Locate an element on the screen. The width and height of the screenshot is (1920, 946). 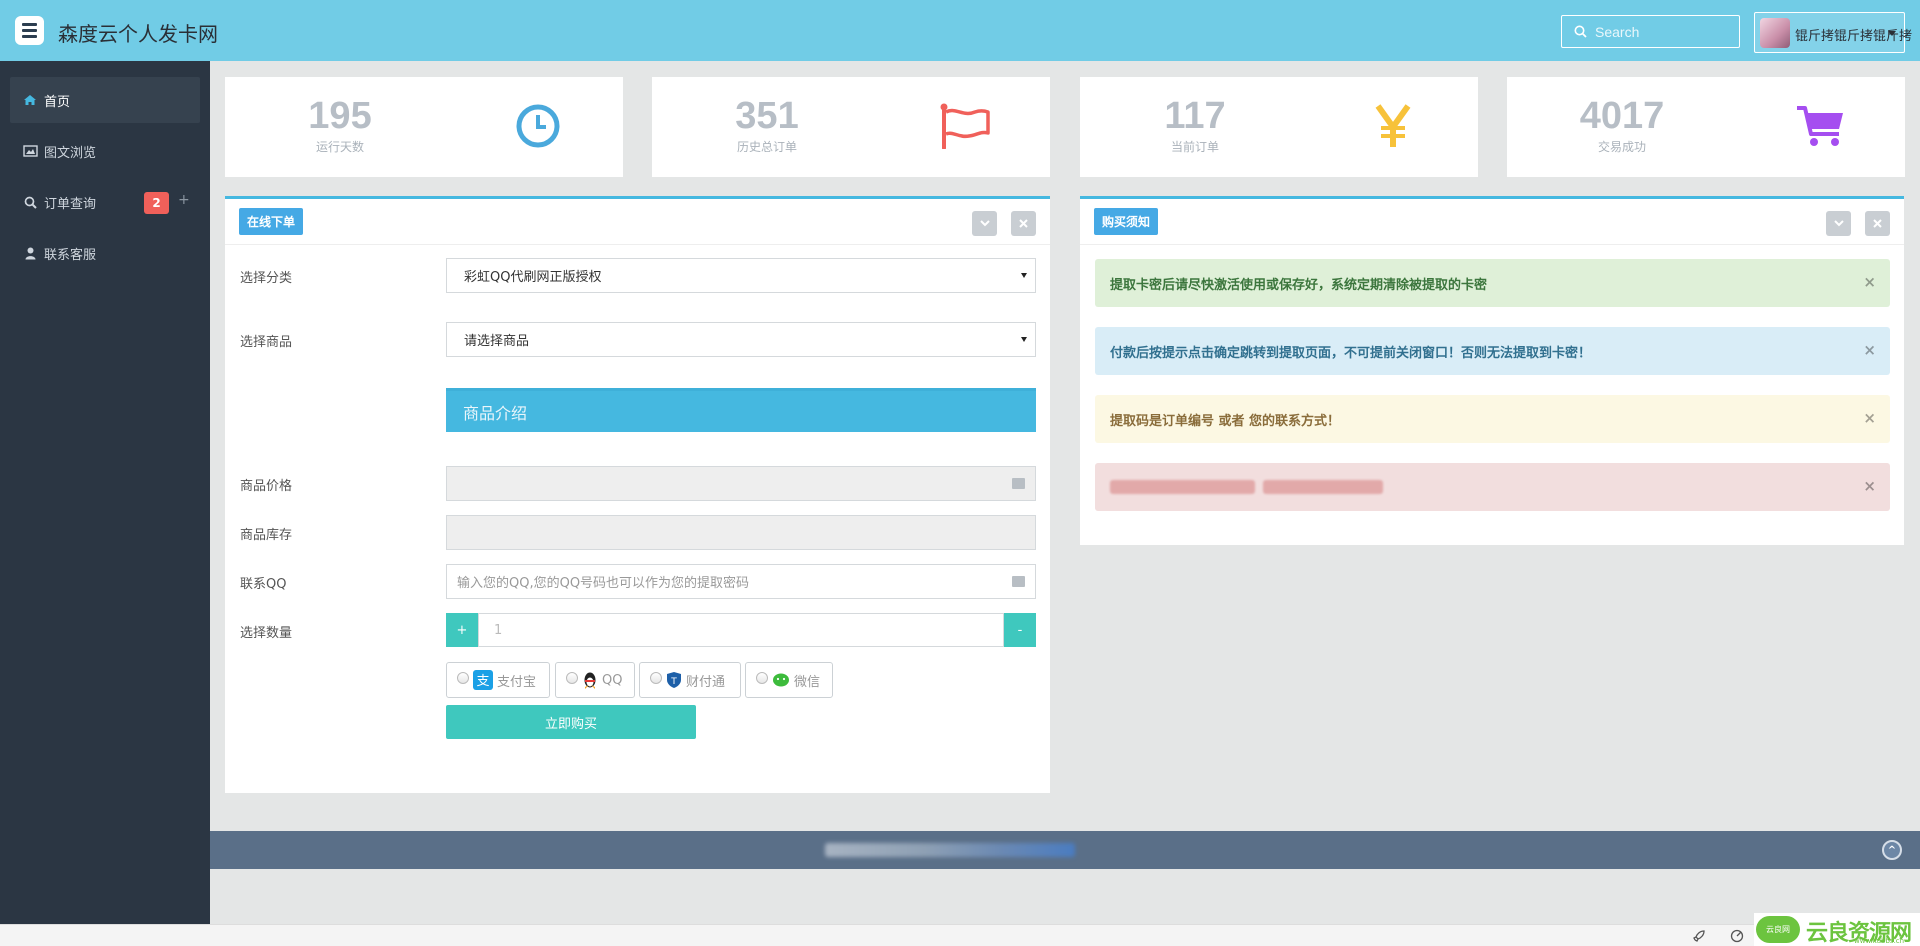
sidebar: 首页 图文浏览 订单查询 2 + 联系客服 is located at coordinates (105, 492).